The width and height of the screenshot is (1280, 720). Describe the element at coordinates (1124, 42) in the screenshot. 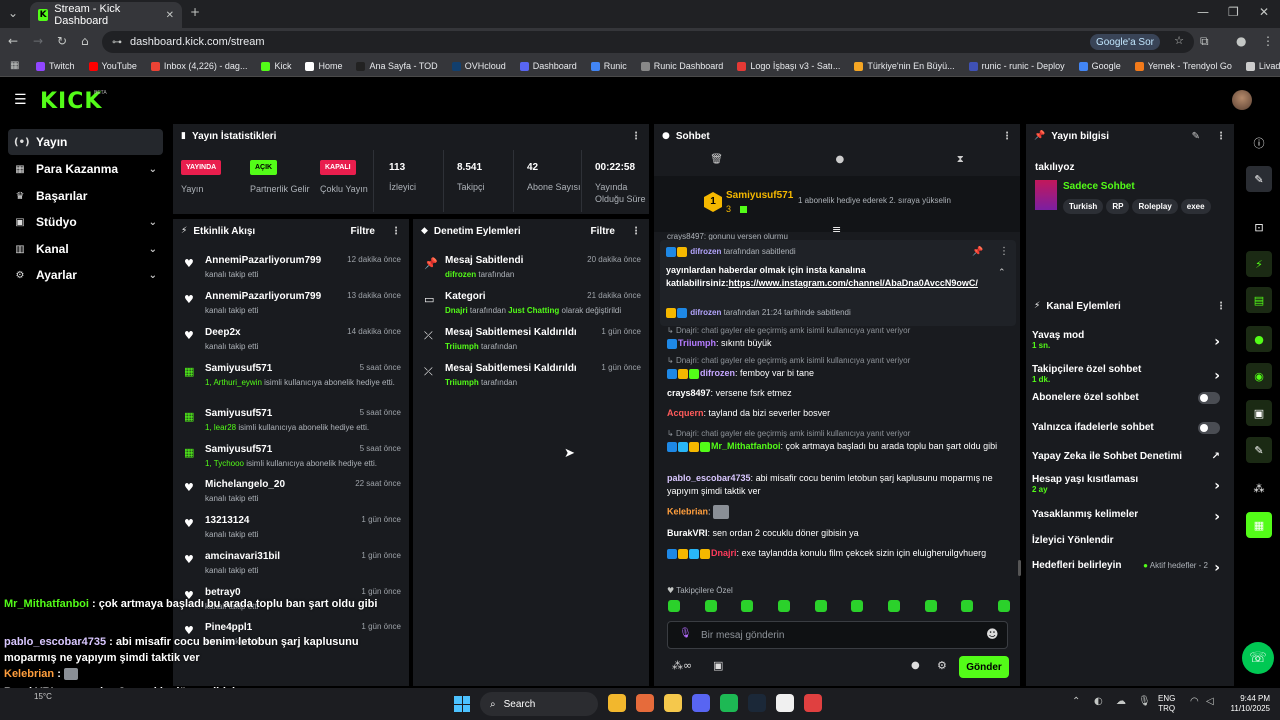

I see `google-ask-button: Google'a Sor` at that location.